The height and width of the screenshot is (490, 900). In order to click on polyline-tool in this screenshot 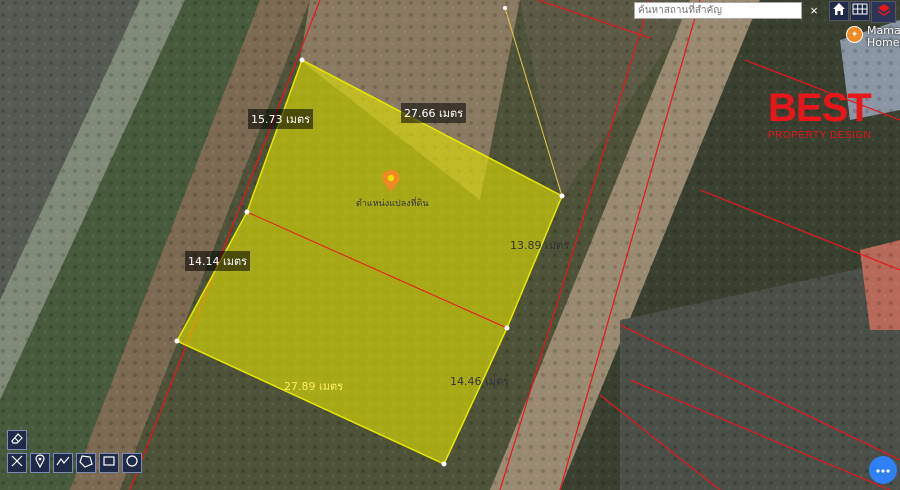, I will do `click(63, 463)`.